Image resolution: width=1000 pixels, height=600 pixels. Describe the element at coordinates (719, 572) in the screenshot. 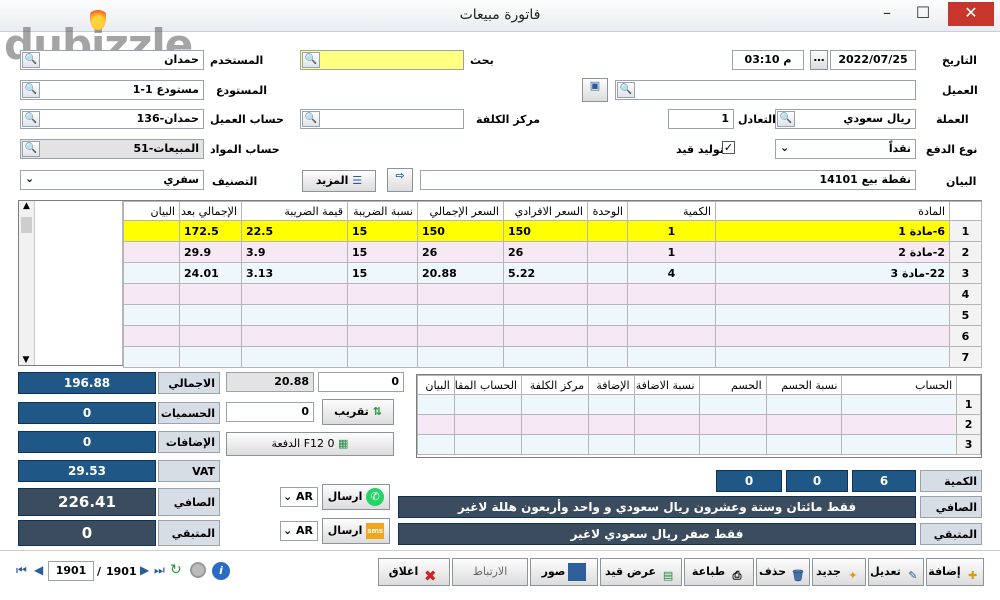

I see `print-button: طباعة ⎙` at that location.